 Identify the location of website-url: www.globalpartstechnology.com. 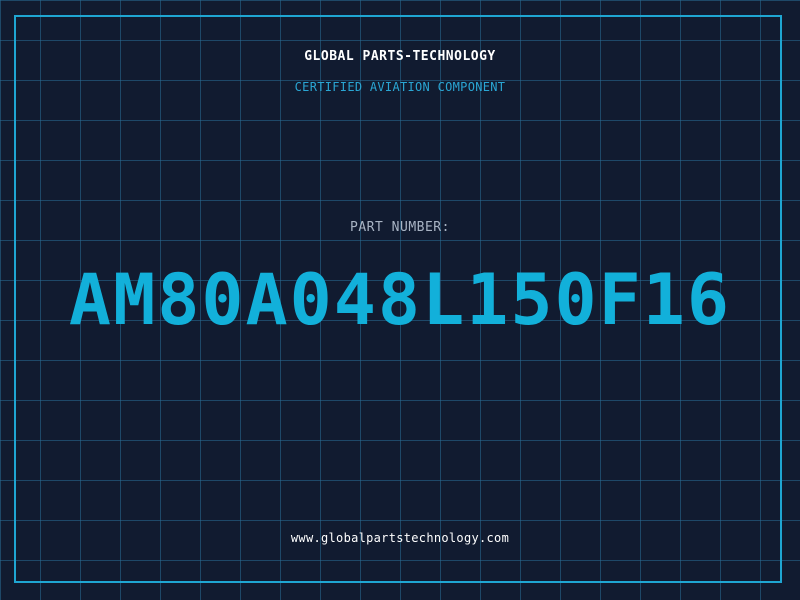
(400, 538).